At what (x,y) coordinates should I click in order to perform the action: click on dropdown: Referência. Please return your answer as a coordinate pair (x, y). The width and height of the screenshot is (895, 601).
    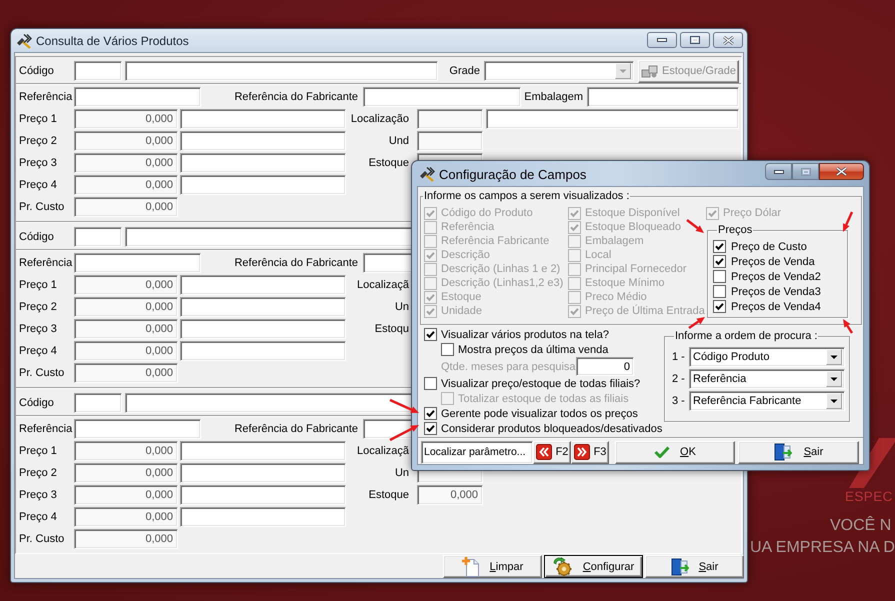
    Looking at the image, I should click on (767, 379).